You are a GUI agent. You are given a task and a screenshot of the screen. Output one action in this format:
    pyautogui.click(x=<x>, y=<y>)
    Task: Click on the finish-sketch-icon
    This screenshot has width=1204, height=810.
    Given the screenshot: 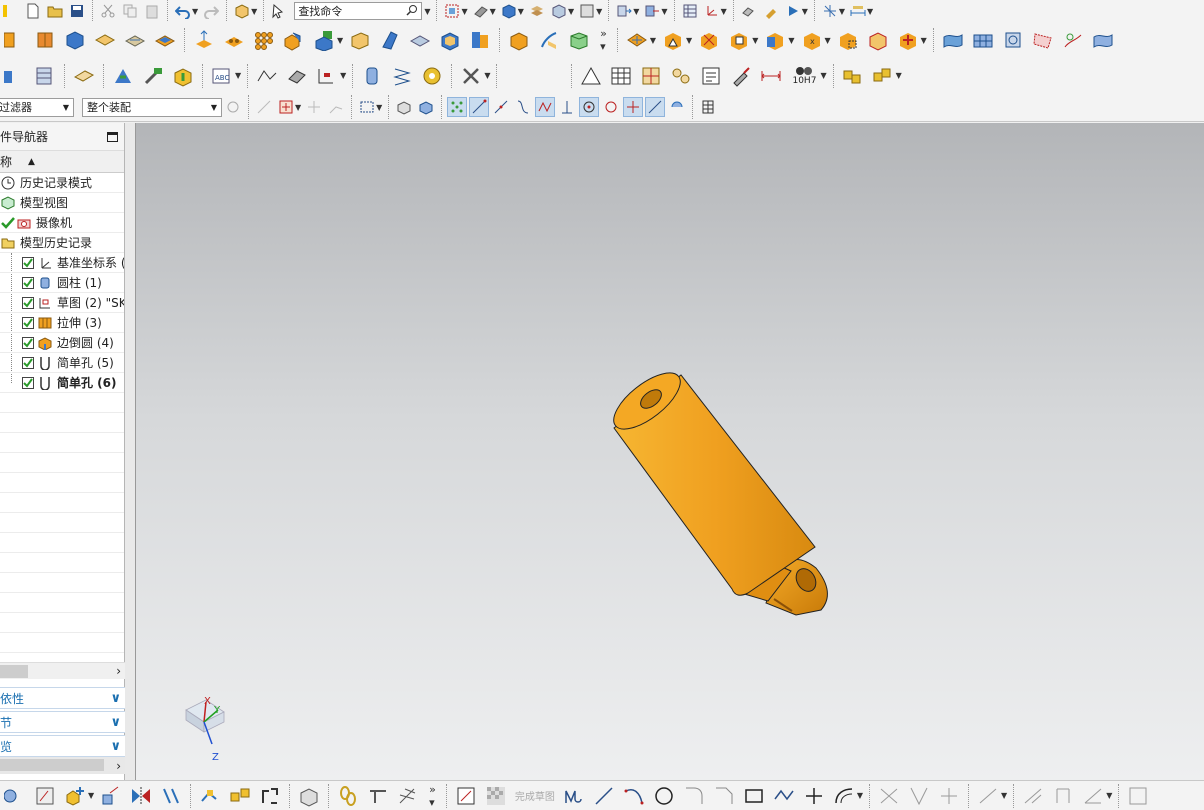 What is the action you would take?
    pyautogui.click(x=496, y=796)
    